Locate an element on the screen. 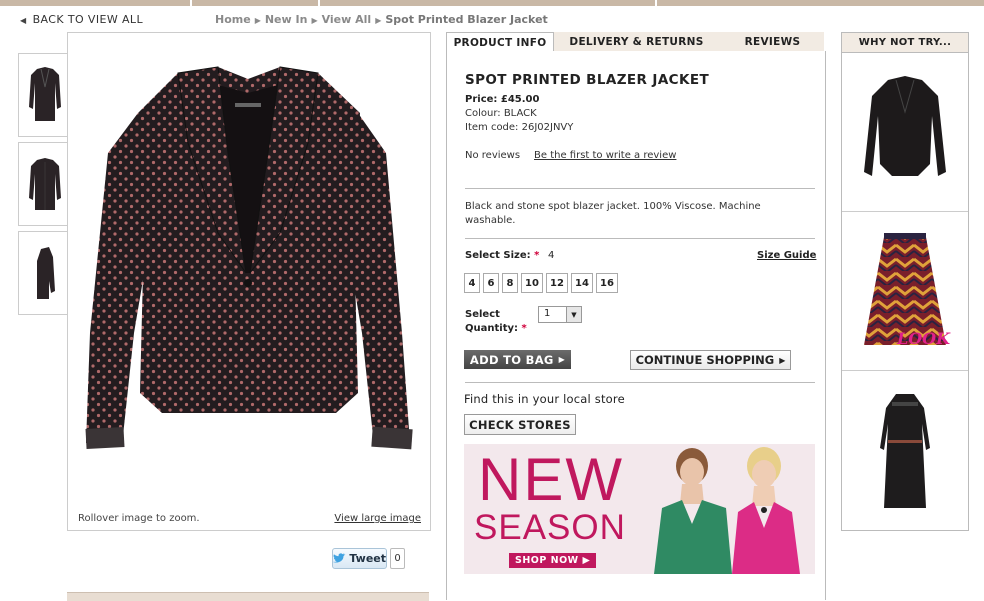 The image size is (984, 601). quantity-label-line1: Select is located at coordinates (482, 314).